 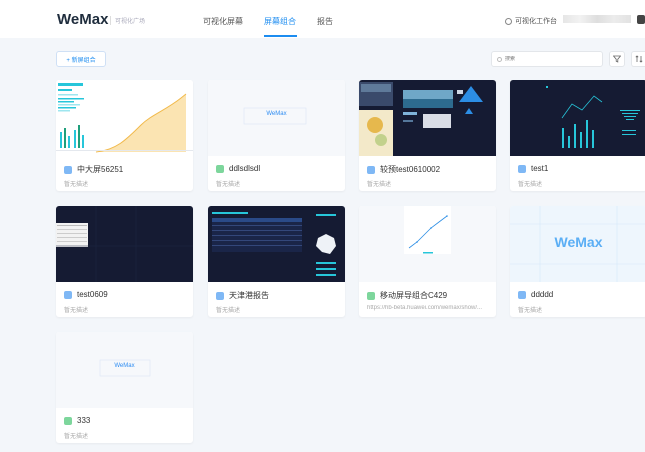 I want to click on combo-card: 中大屏56251 暂无描述, so click(x=124, y=135).